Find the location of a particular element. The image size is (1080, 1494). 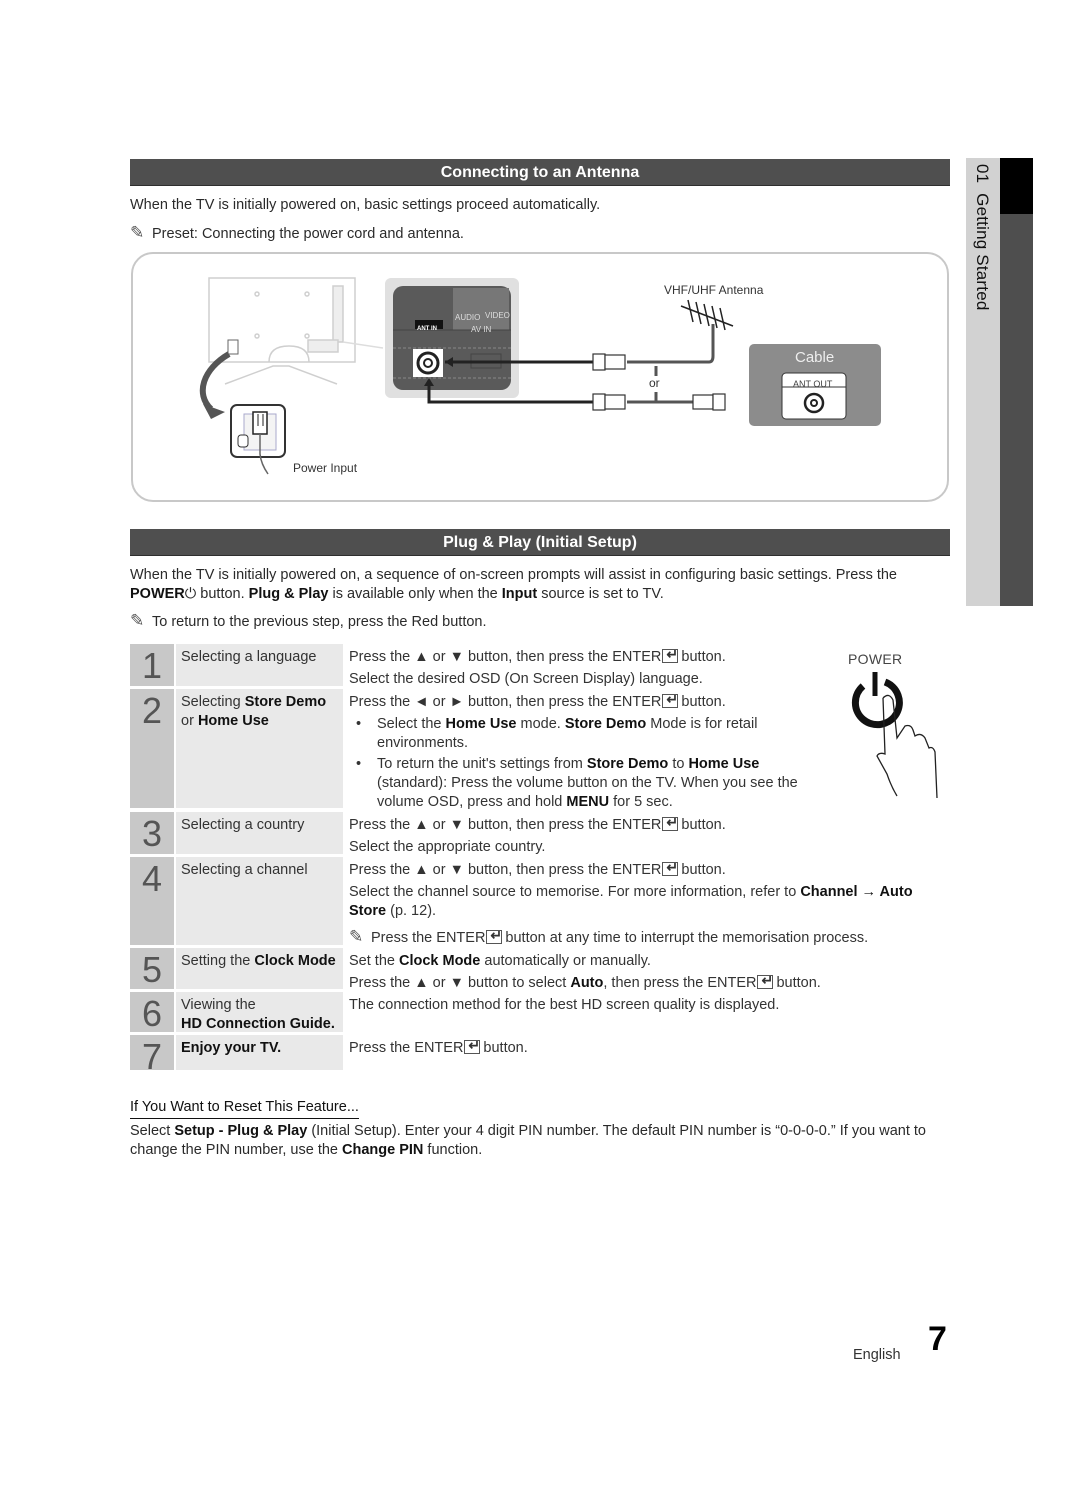

power-input-icon is located at coordinates (258, 439).